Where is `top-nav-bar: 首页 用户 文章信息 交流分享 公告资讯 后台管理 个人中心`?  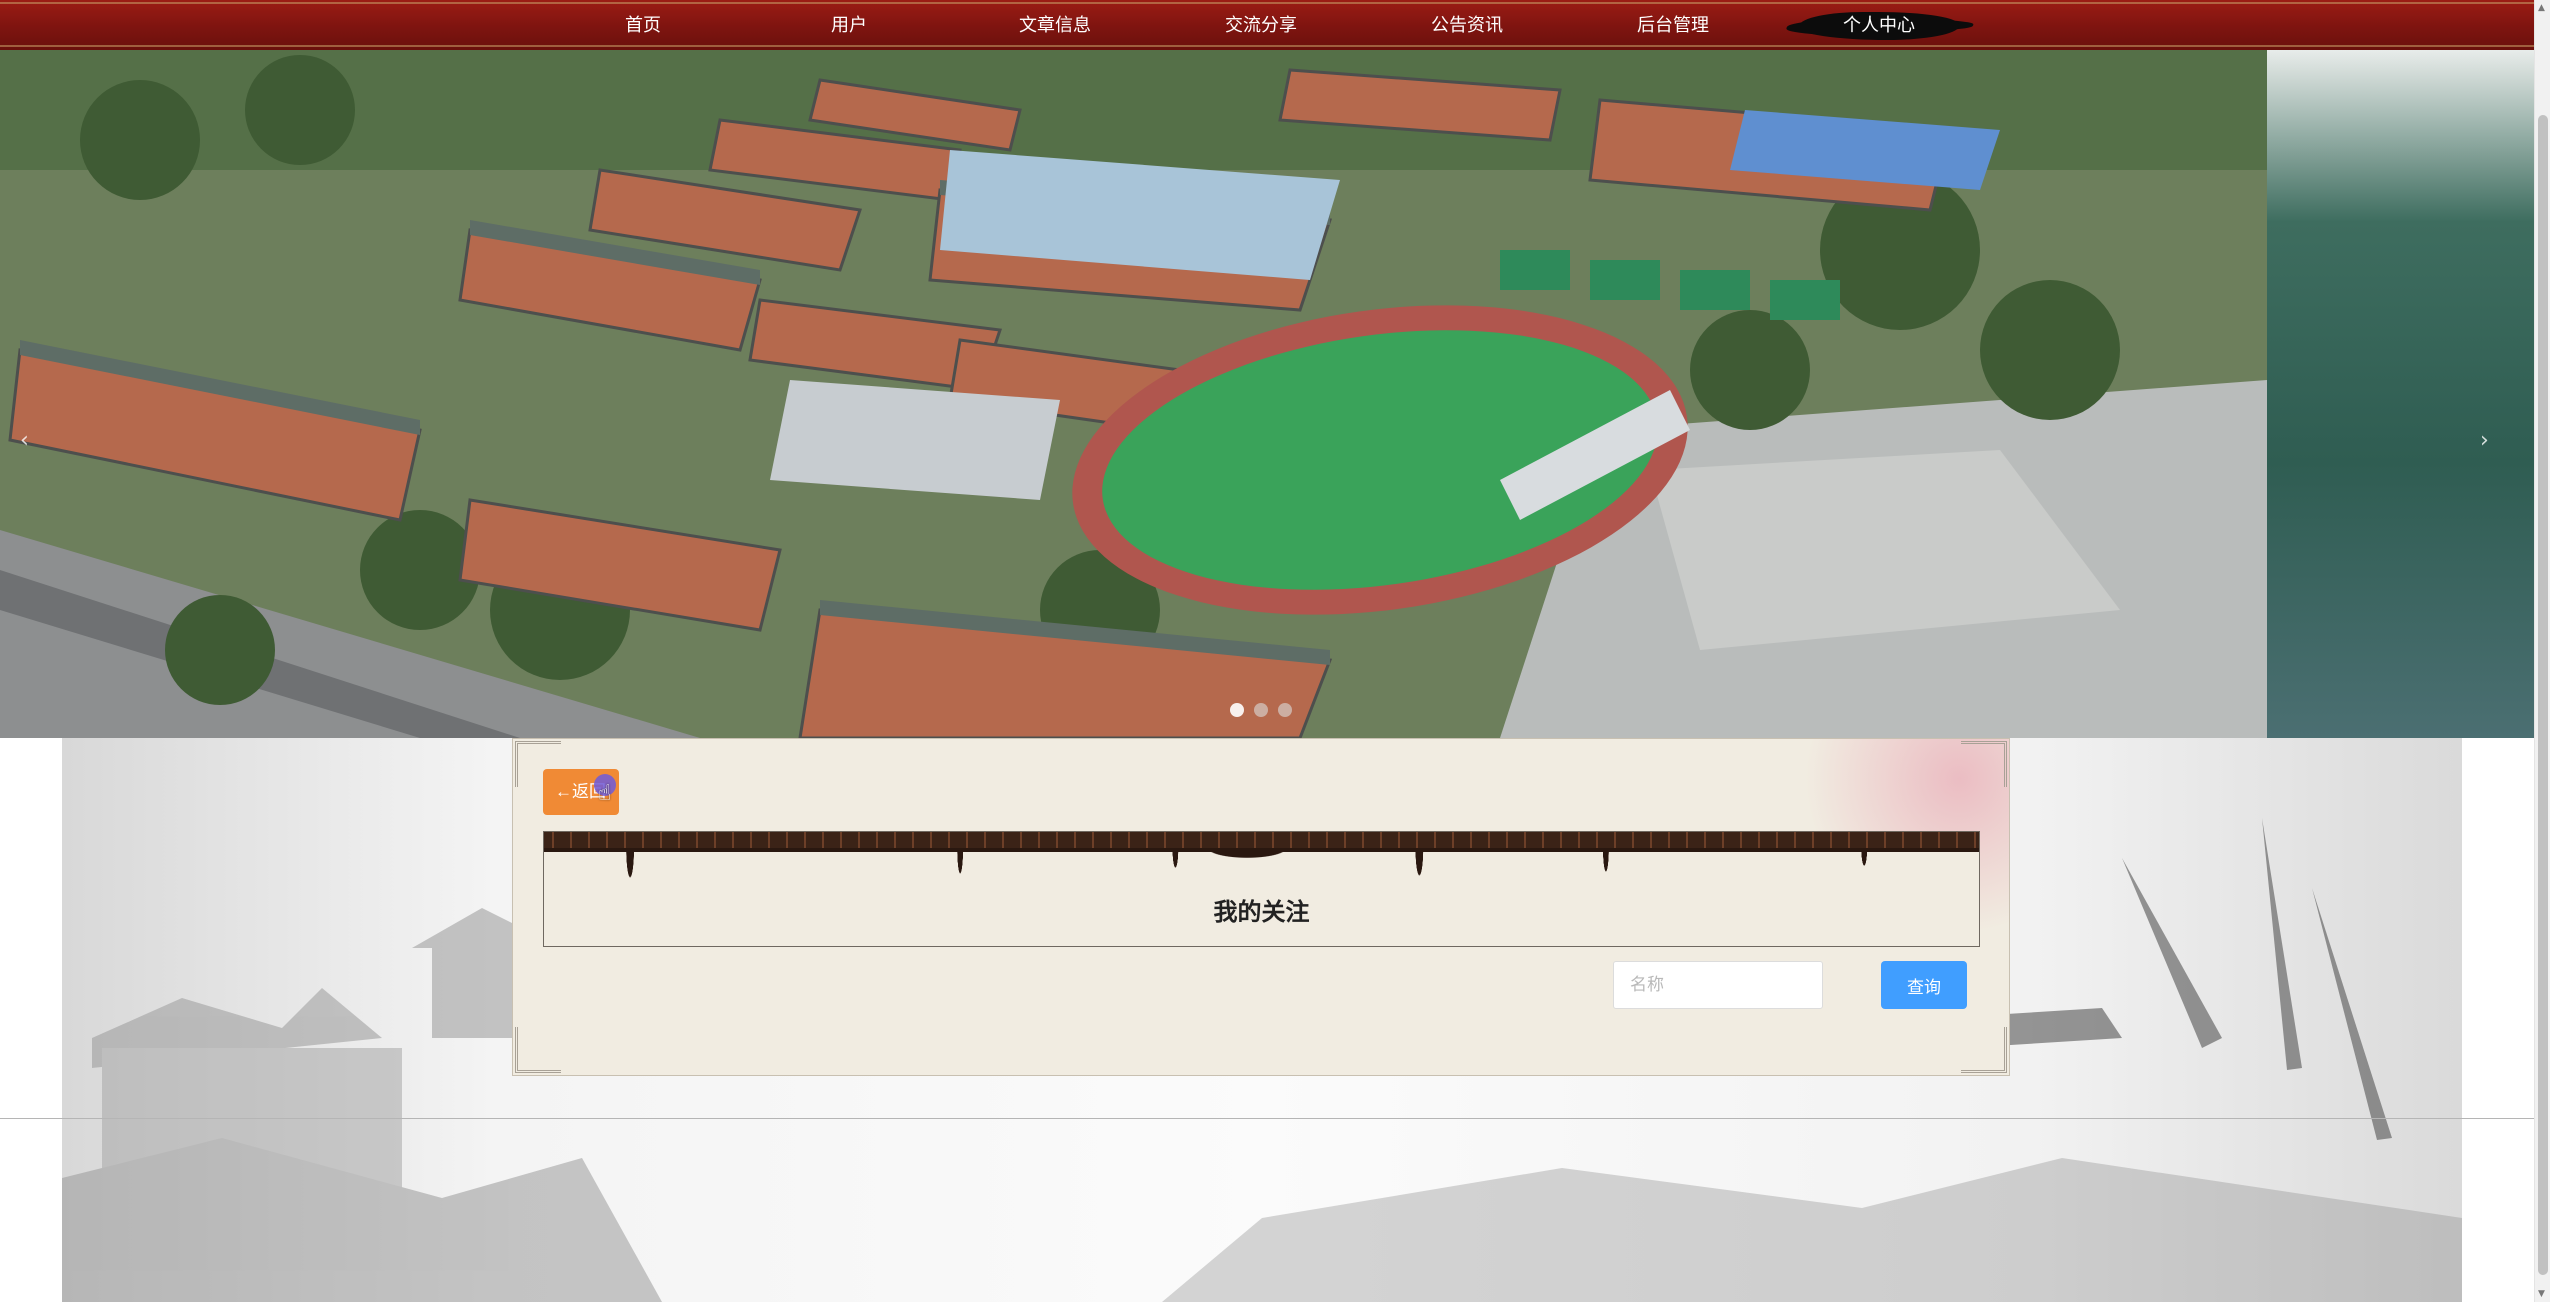 top-nav-bar: 首页 用户 文章信息 交流分享 公告资讯 后台管理 个人中心 is located at coordinates (1267, 25).